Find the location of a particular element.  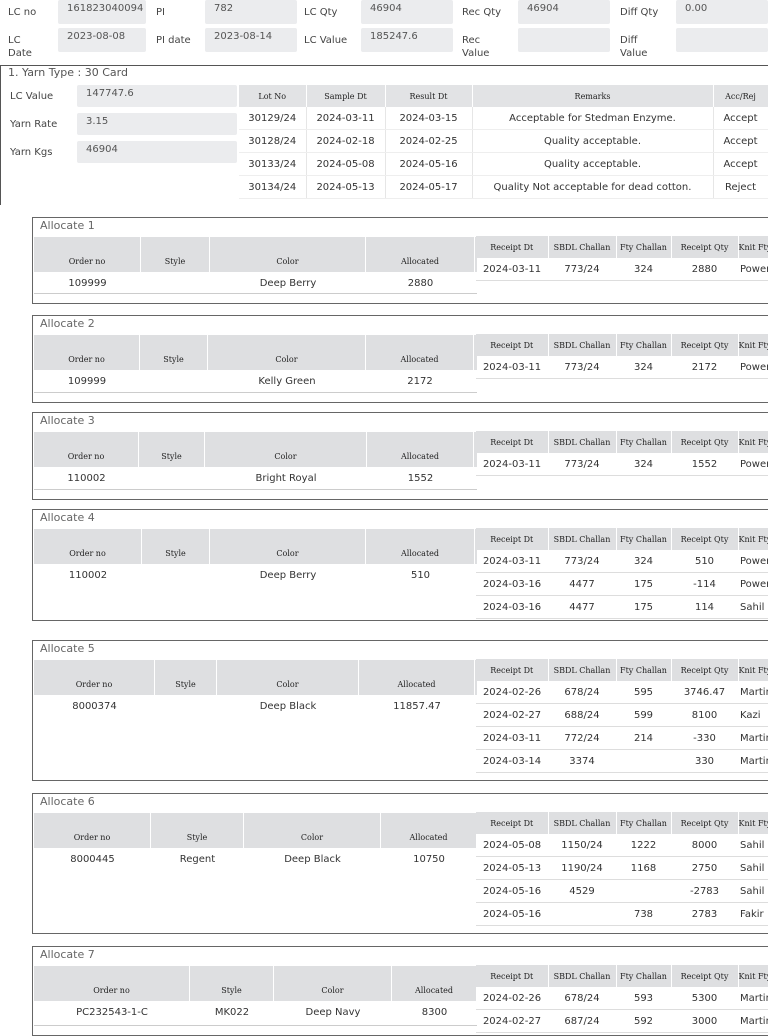

receipt-cell: 2024-03-11 is located at coordinates (512, 269).